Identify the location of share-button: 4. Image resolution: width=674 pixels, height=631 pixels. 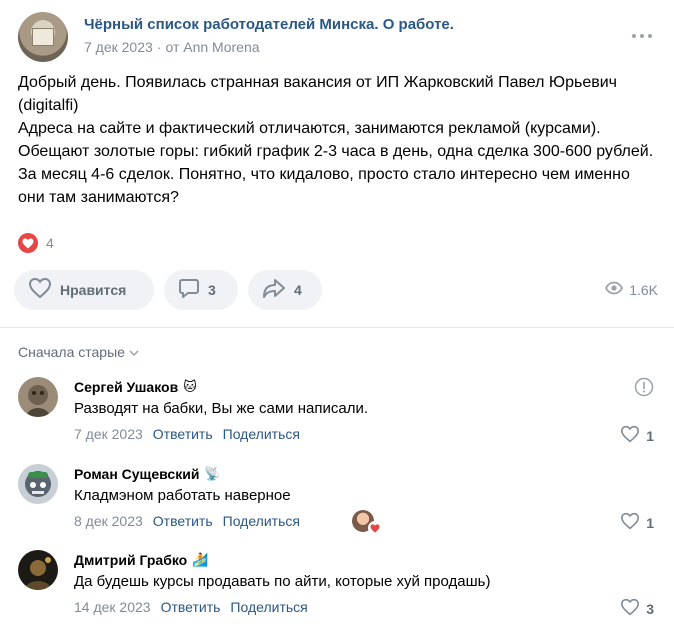
(285, 290).